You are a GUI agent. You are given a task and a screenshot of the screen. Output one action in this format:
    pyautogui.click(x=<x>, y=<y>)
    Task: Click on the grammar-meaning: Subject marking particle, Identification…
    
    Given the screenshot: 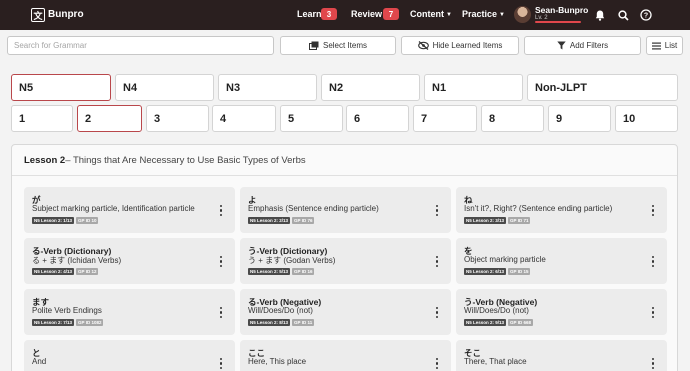 What is the action you would take?
    pyautogui.click(x=113, y=208)
    